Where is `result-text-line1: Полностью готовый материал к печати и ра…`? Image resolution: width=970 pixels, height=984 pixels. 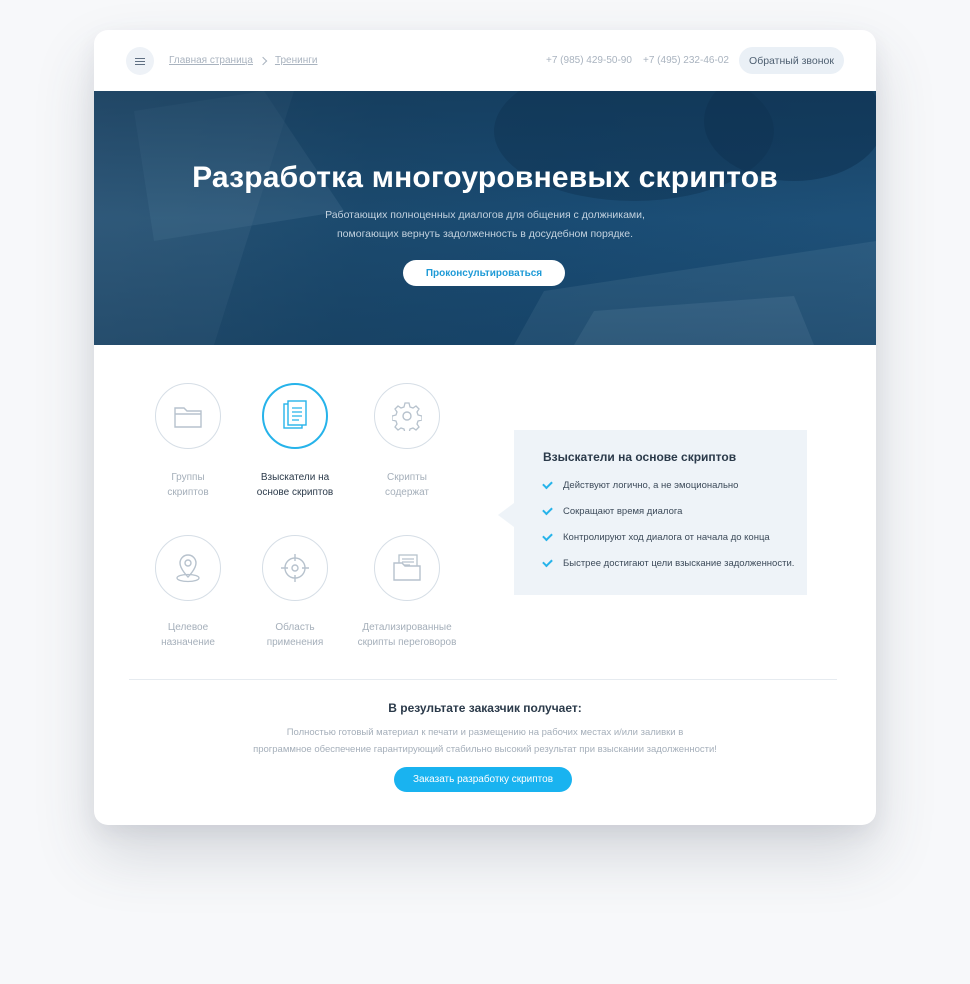 result-text-line1: Полностью готовый материал к печати и ра… is located at coordinates (485, 732).